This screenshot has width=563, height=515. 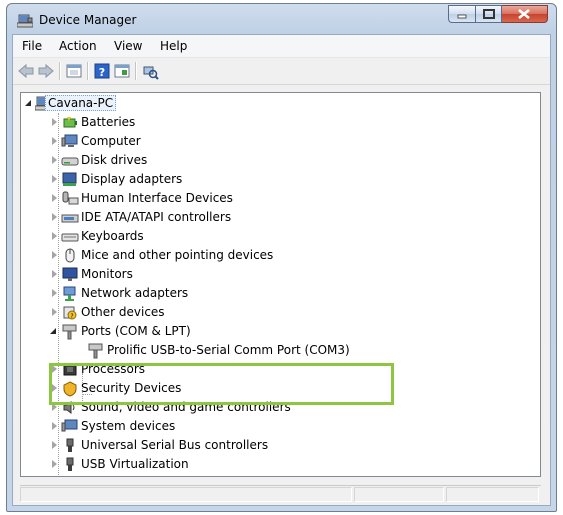 What do you see at coordinates (108, 122) in the screenshot?
I see `tree-category-label: Batteries` at bounding box center [108, 122].